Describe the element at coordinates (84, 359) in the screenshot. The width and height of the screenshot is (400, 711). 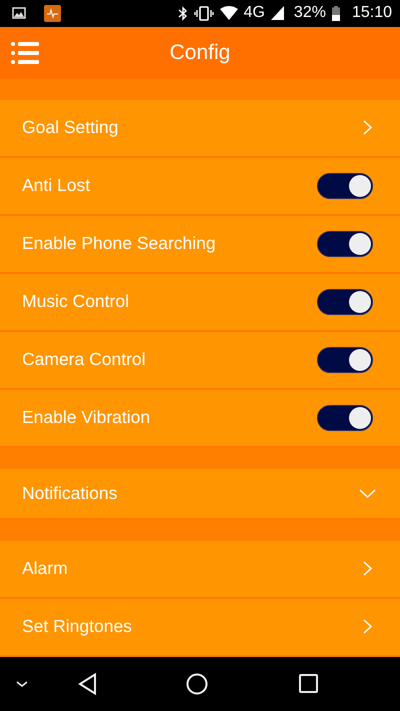
I see `row-label: Camera Control` at that location.